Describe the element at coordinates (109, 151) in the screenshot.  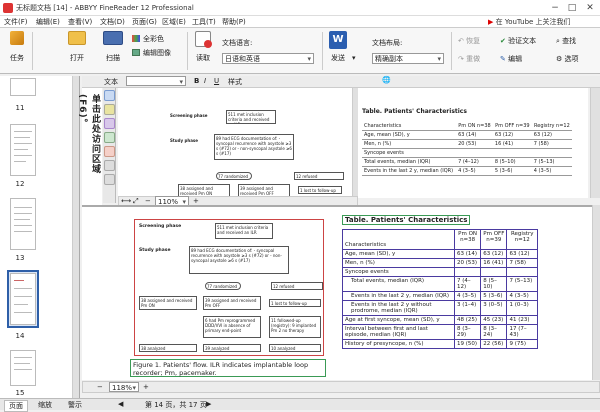
I see `barcode-area-tool-icon` at that location.